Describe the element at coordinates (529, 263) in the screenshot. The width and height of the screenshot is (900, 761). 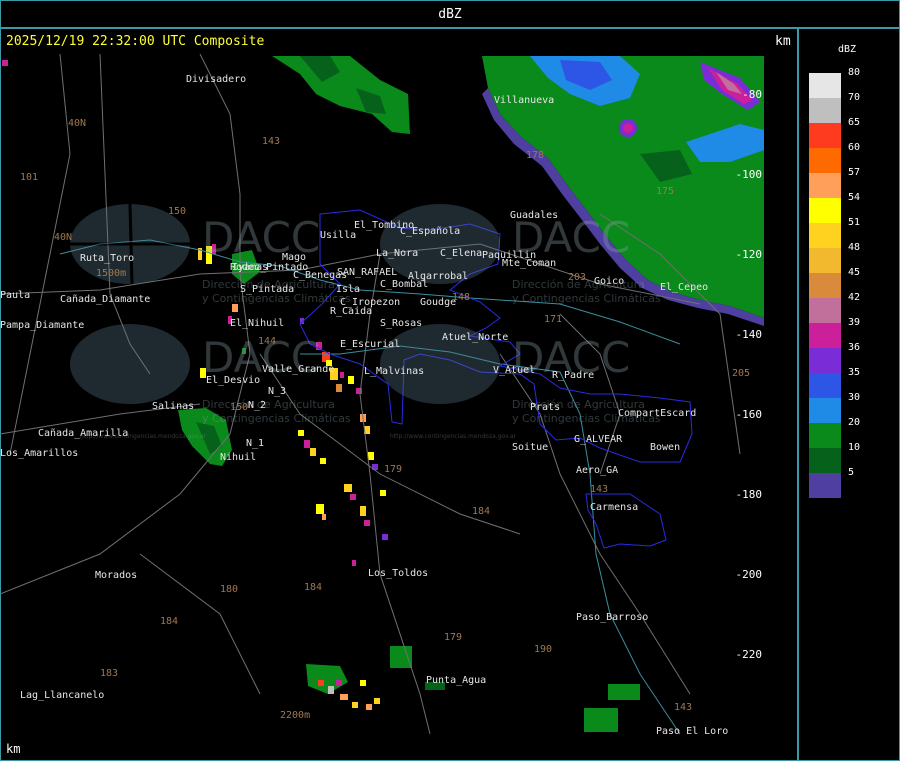
I see `place-label: Mte_Coman` at that location.